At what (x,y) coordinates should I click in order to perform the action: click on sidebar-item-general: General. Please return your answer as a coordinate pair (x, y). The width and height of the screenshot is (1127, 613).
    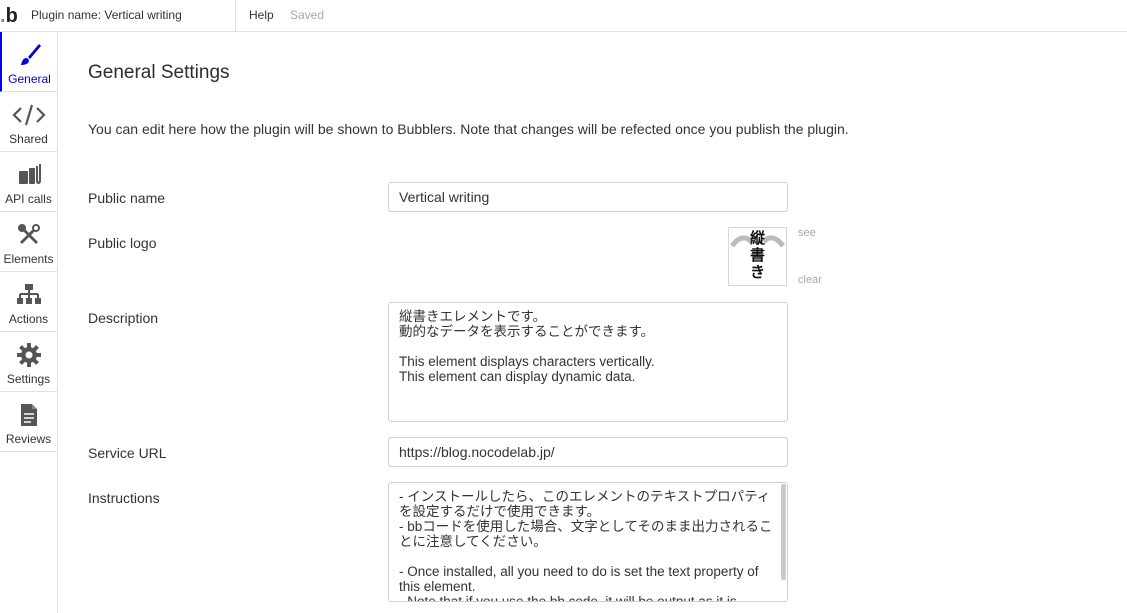
    Looking at the image, I should click on (28, 62).